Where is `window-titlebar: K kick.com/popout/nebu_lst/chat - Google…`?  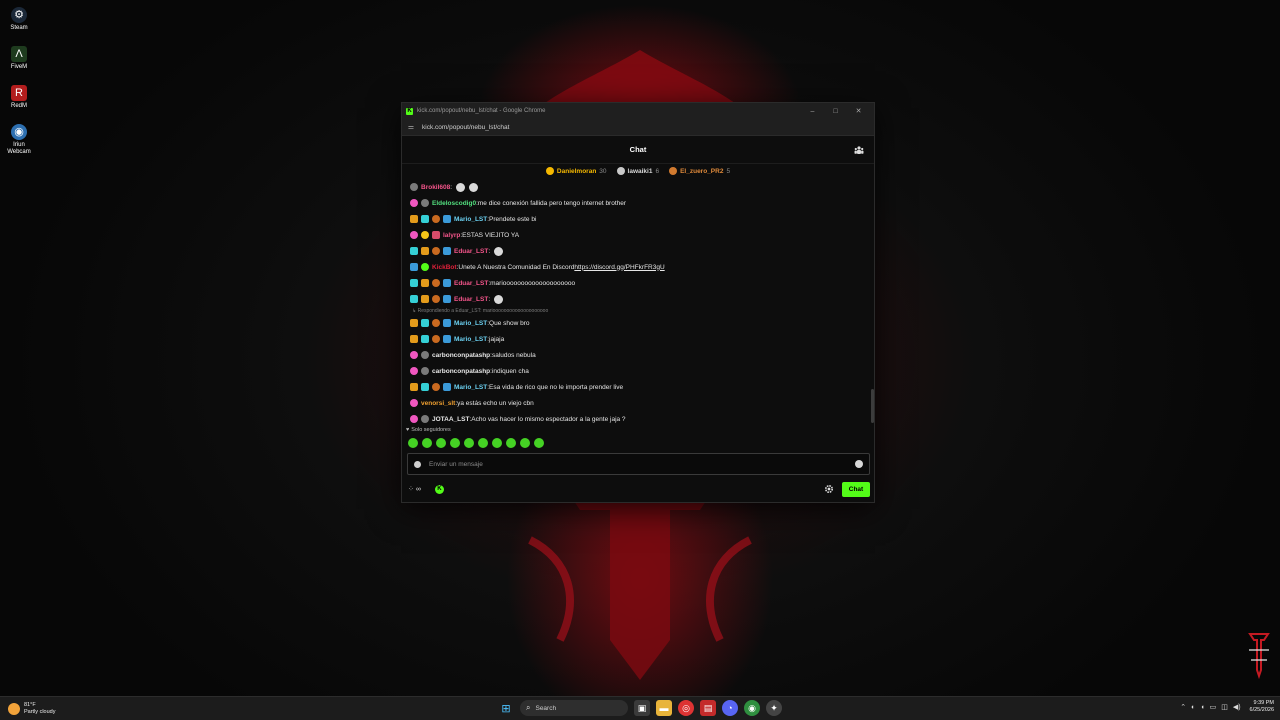
window-titlebar: K kick.com/popout/nebu_lst/chat - Google… is located at coordinates (638, 111).